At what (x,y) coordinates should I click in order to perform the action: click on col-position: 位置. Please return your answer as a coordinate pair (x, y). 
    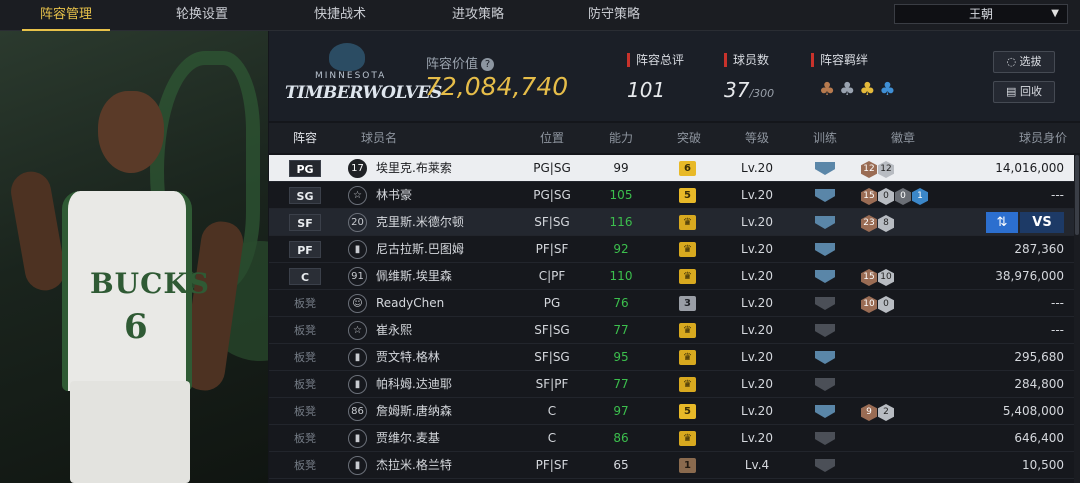
    Looking at the image, I should click on (552, 138).